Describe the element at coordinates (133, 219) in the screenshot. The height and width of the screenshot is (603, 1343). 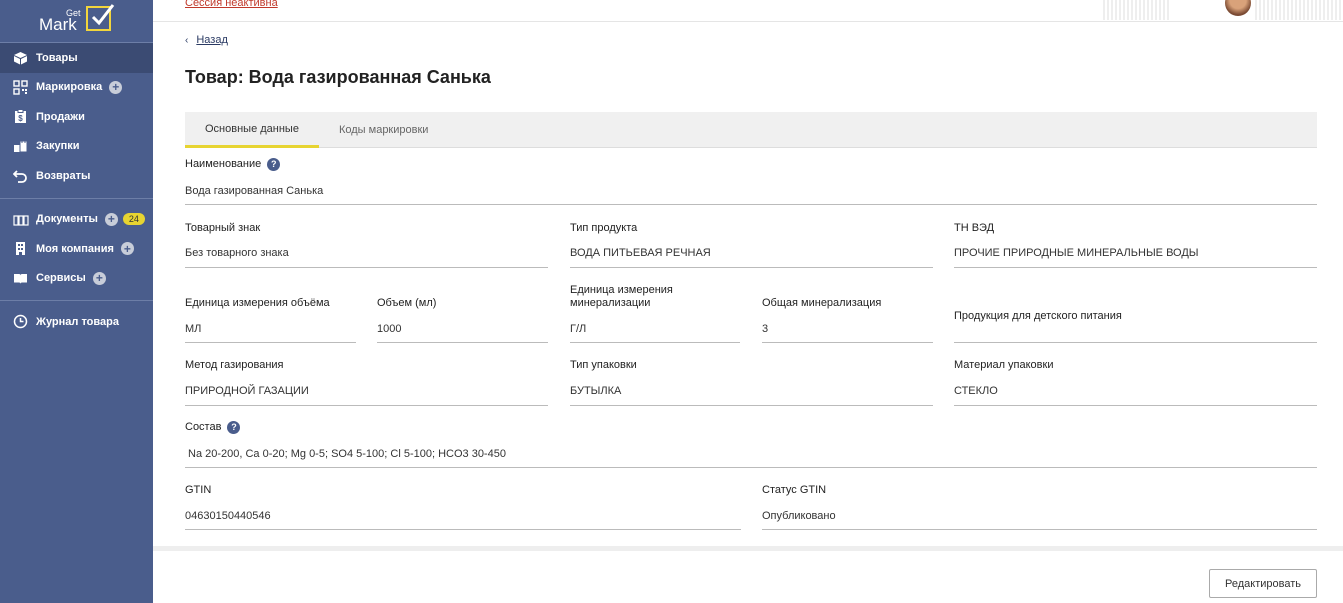
I see `count-badge: 24` at that location.